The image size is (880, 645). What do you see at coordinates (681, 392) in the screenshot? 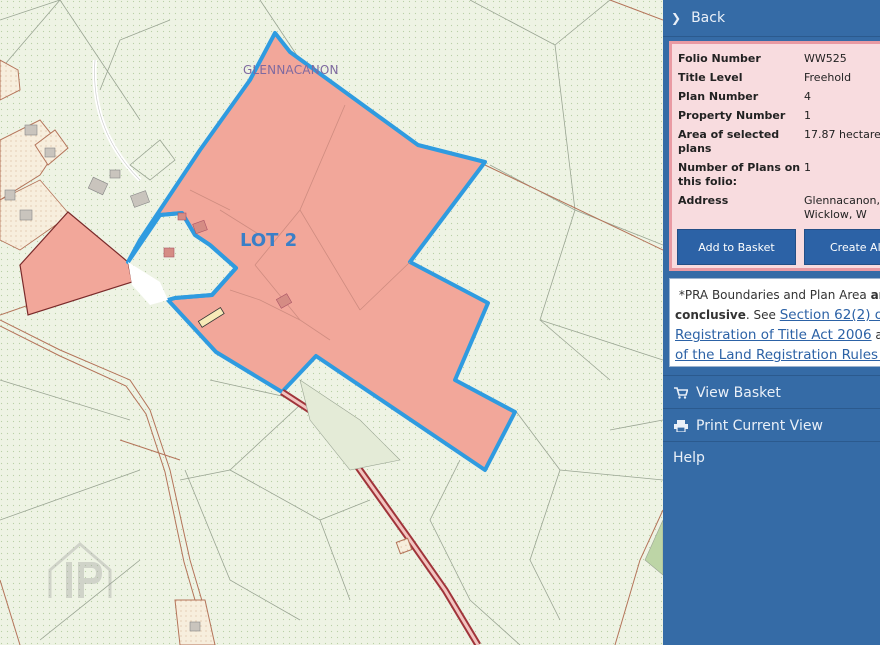
I see `cart-icon` at bounding box center [681, 392].